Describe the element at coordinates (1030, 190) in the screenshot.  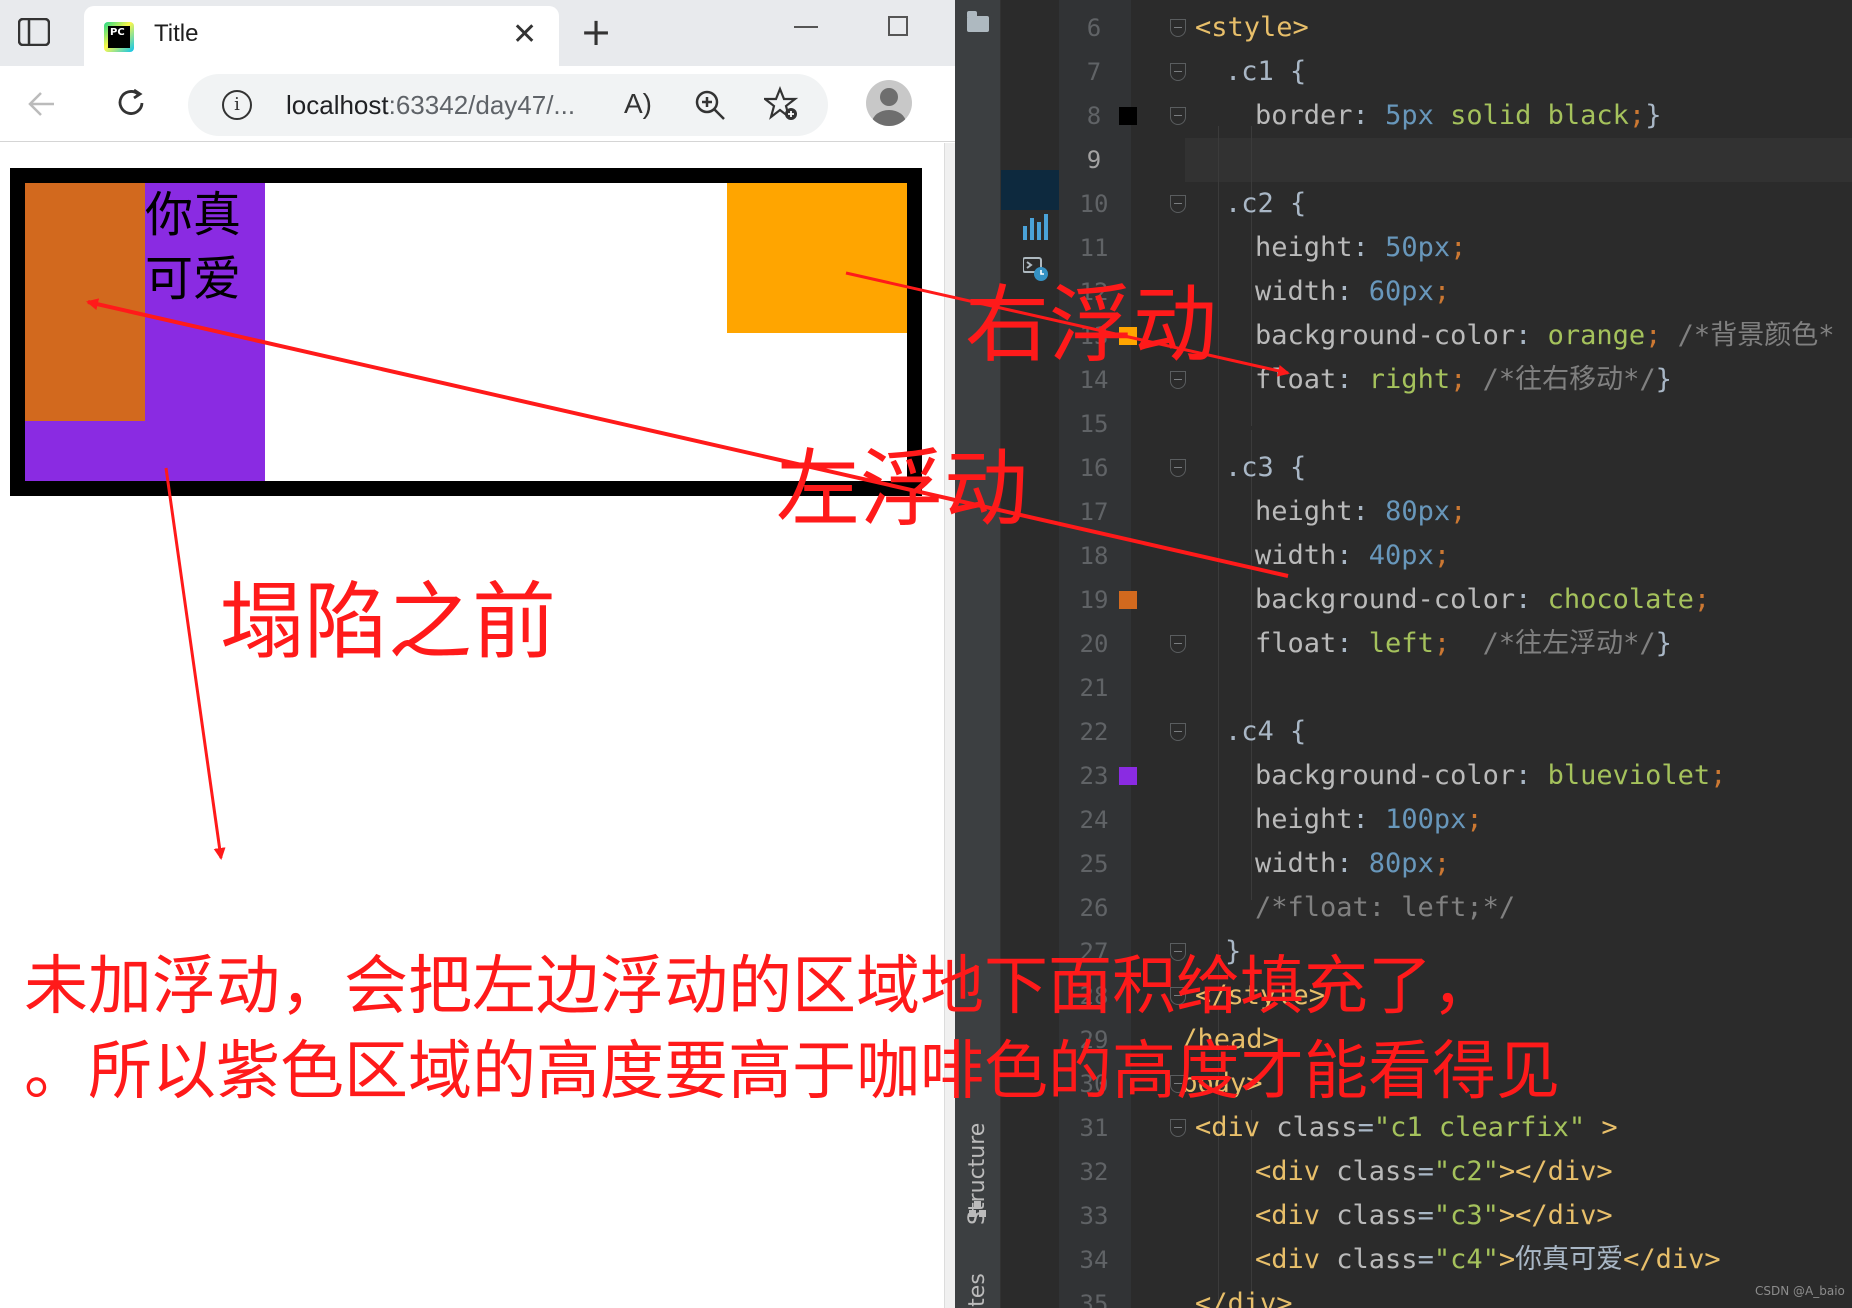
I see `panel-selection` at that location.